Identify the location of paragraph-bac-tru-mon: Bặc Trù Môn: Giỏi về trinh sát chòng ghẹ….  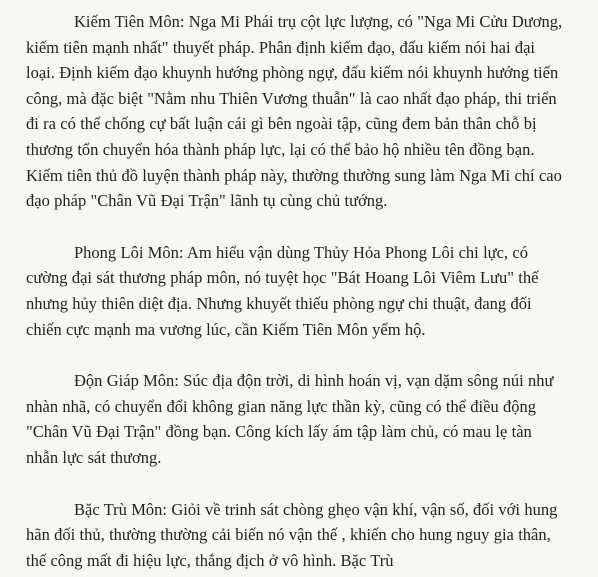
(292, 534).